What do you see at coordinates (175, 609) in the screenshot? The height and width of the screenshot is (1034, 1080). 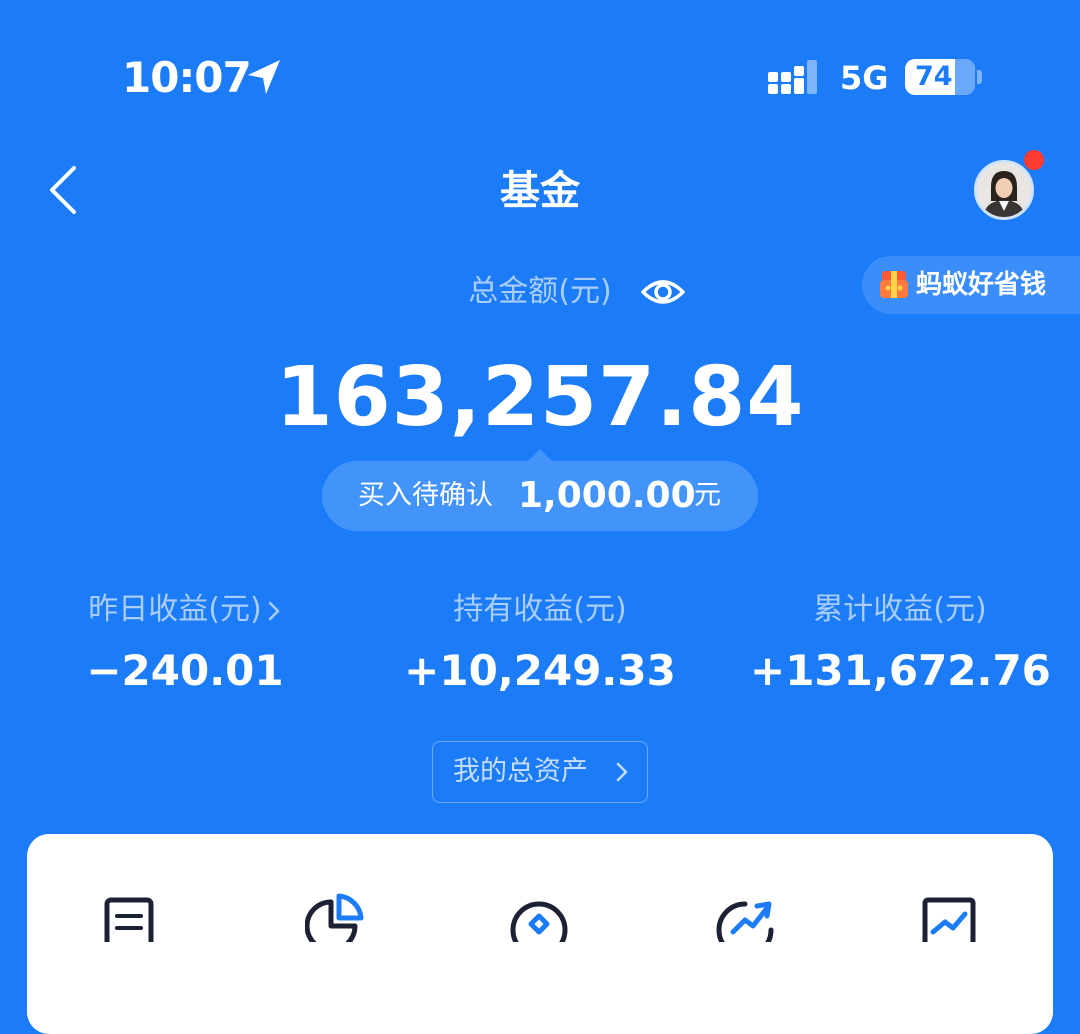 I see `yesterday-earnings-label-text: 昨日收益(元)` at bounding box center [175, 609].